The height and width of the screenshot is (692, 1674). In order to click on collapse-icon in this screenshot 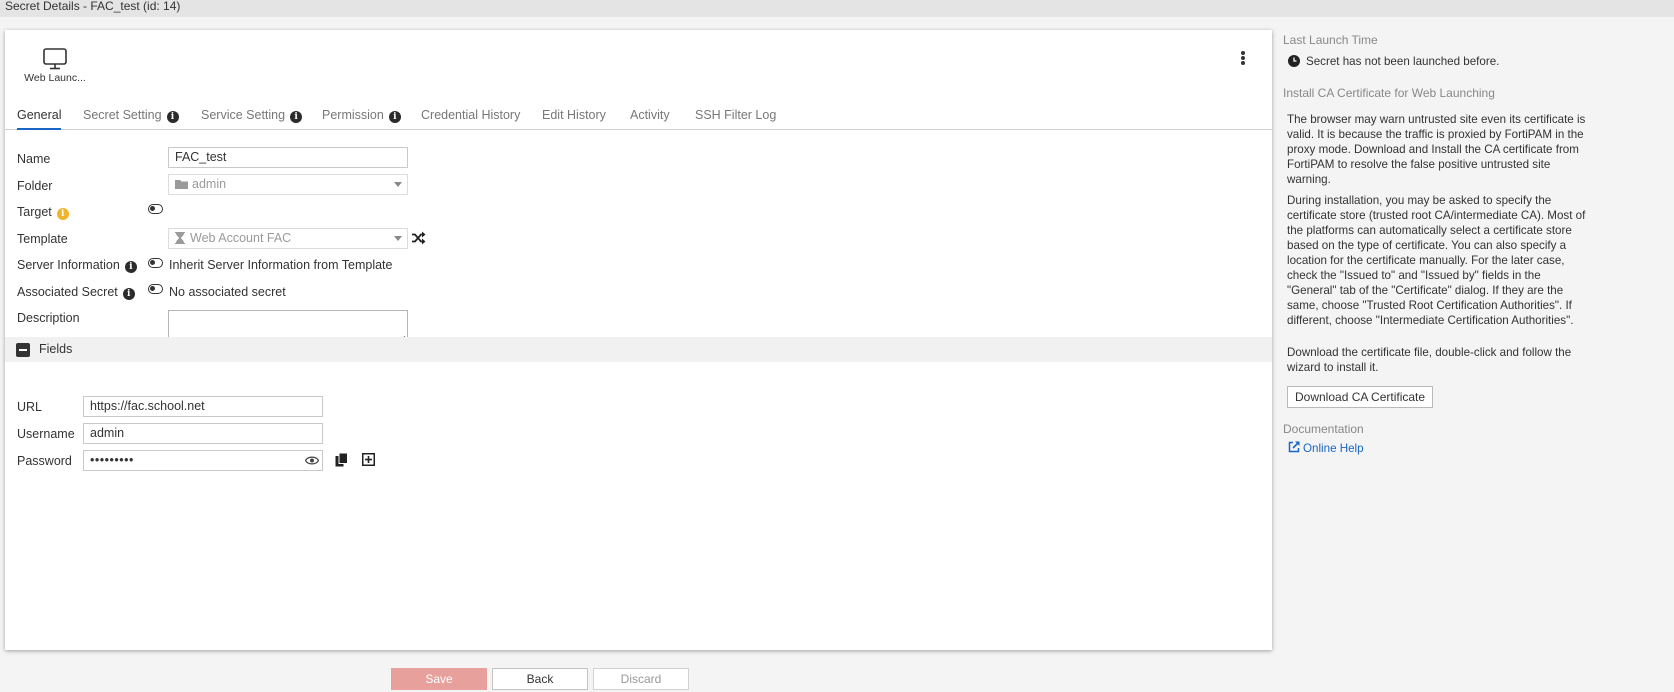, I will do `click(23, 350)`.